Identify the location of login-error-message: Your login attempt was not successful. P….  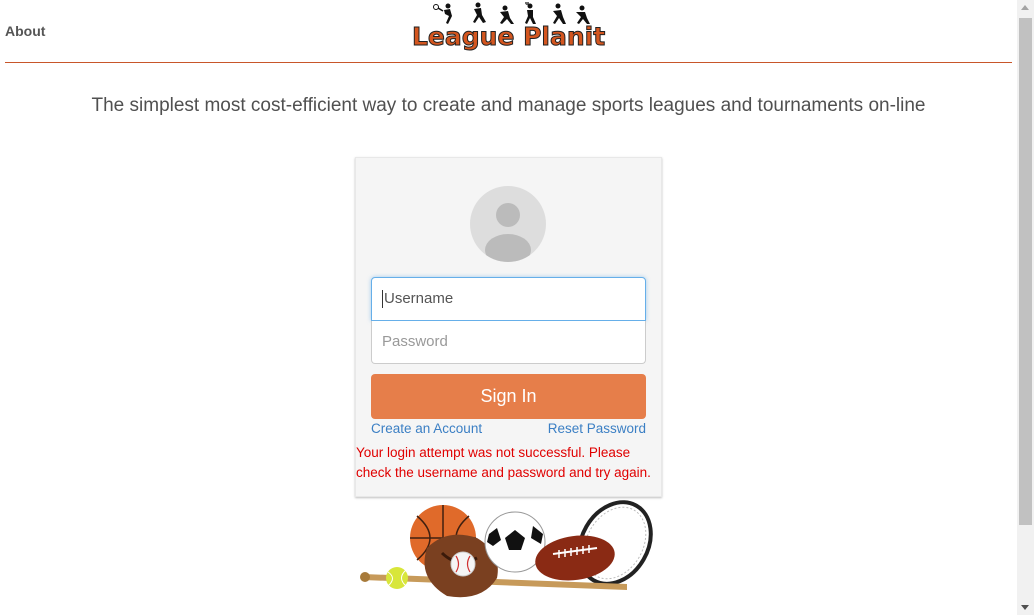
(503, 462).